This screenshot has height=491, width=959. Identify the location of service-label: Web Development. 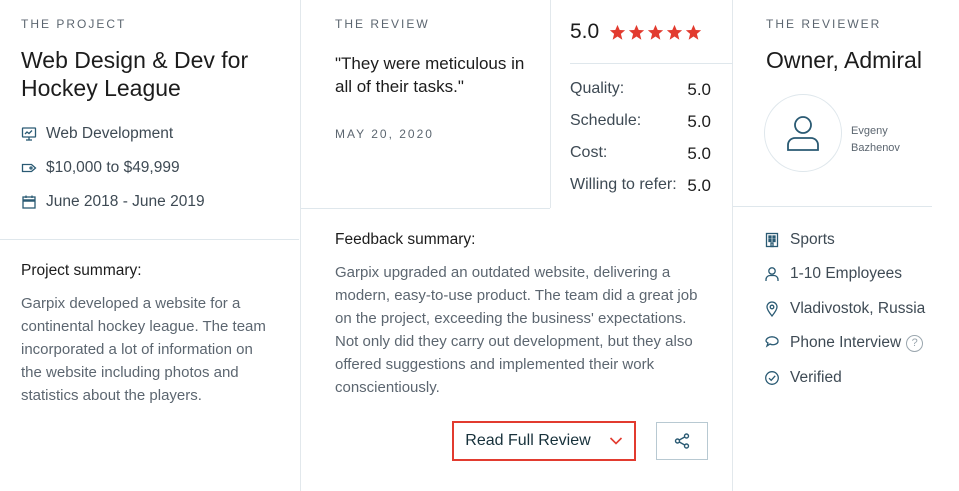
(110, 133).